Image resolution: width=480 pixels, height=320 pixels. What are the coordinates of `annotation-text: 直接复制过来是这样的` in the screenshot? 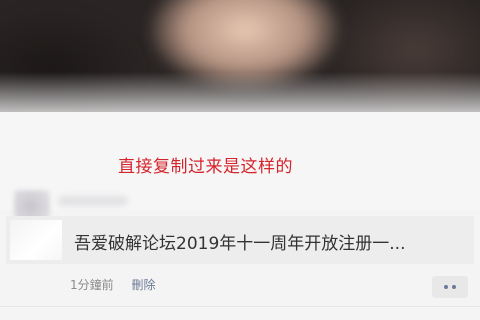 It's located at (205, 167).